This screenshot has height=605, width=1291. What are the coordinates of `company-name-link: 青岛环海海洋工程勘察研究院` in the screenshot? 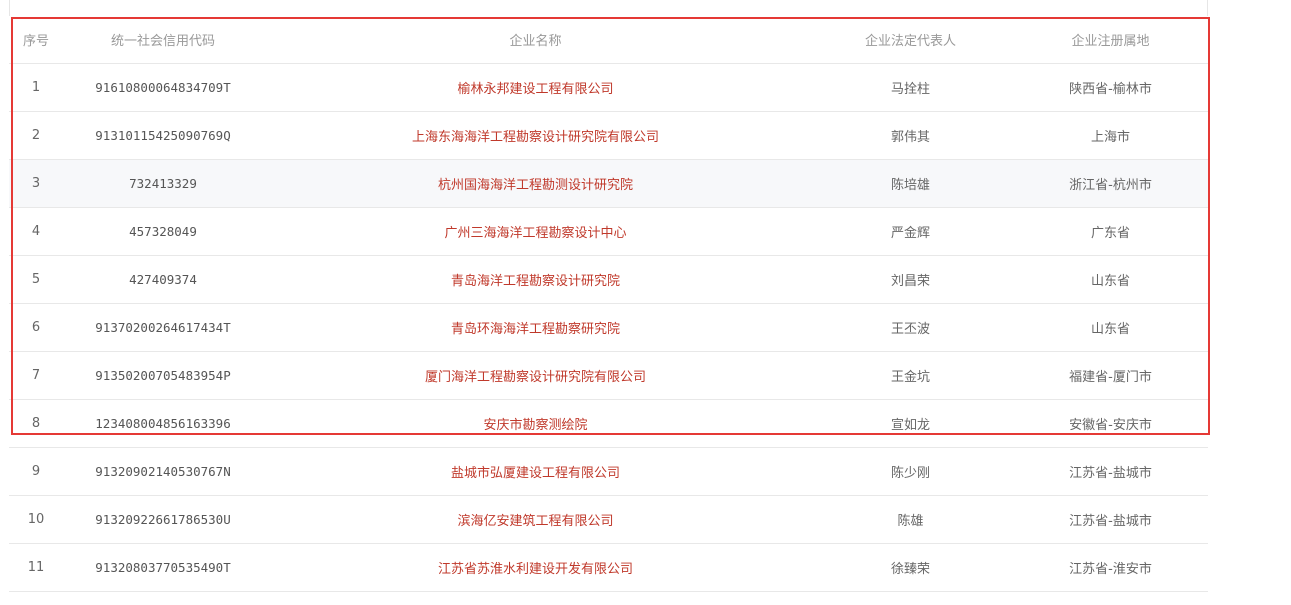 It's located at (535, 329).